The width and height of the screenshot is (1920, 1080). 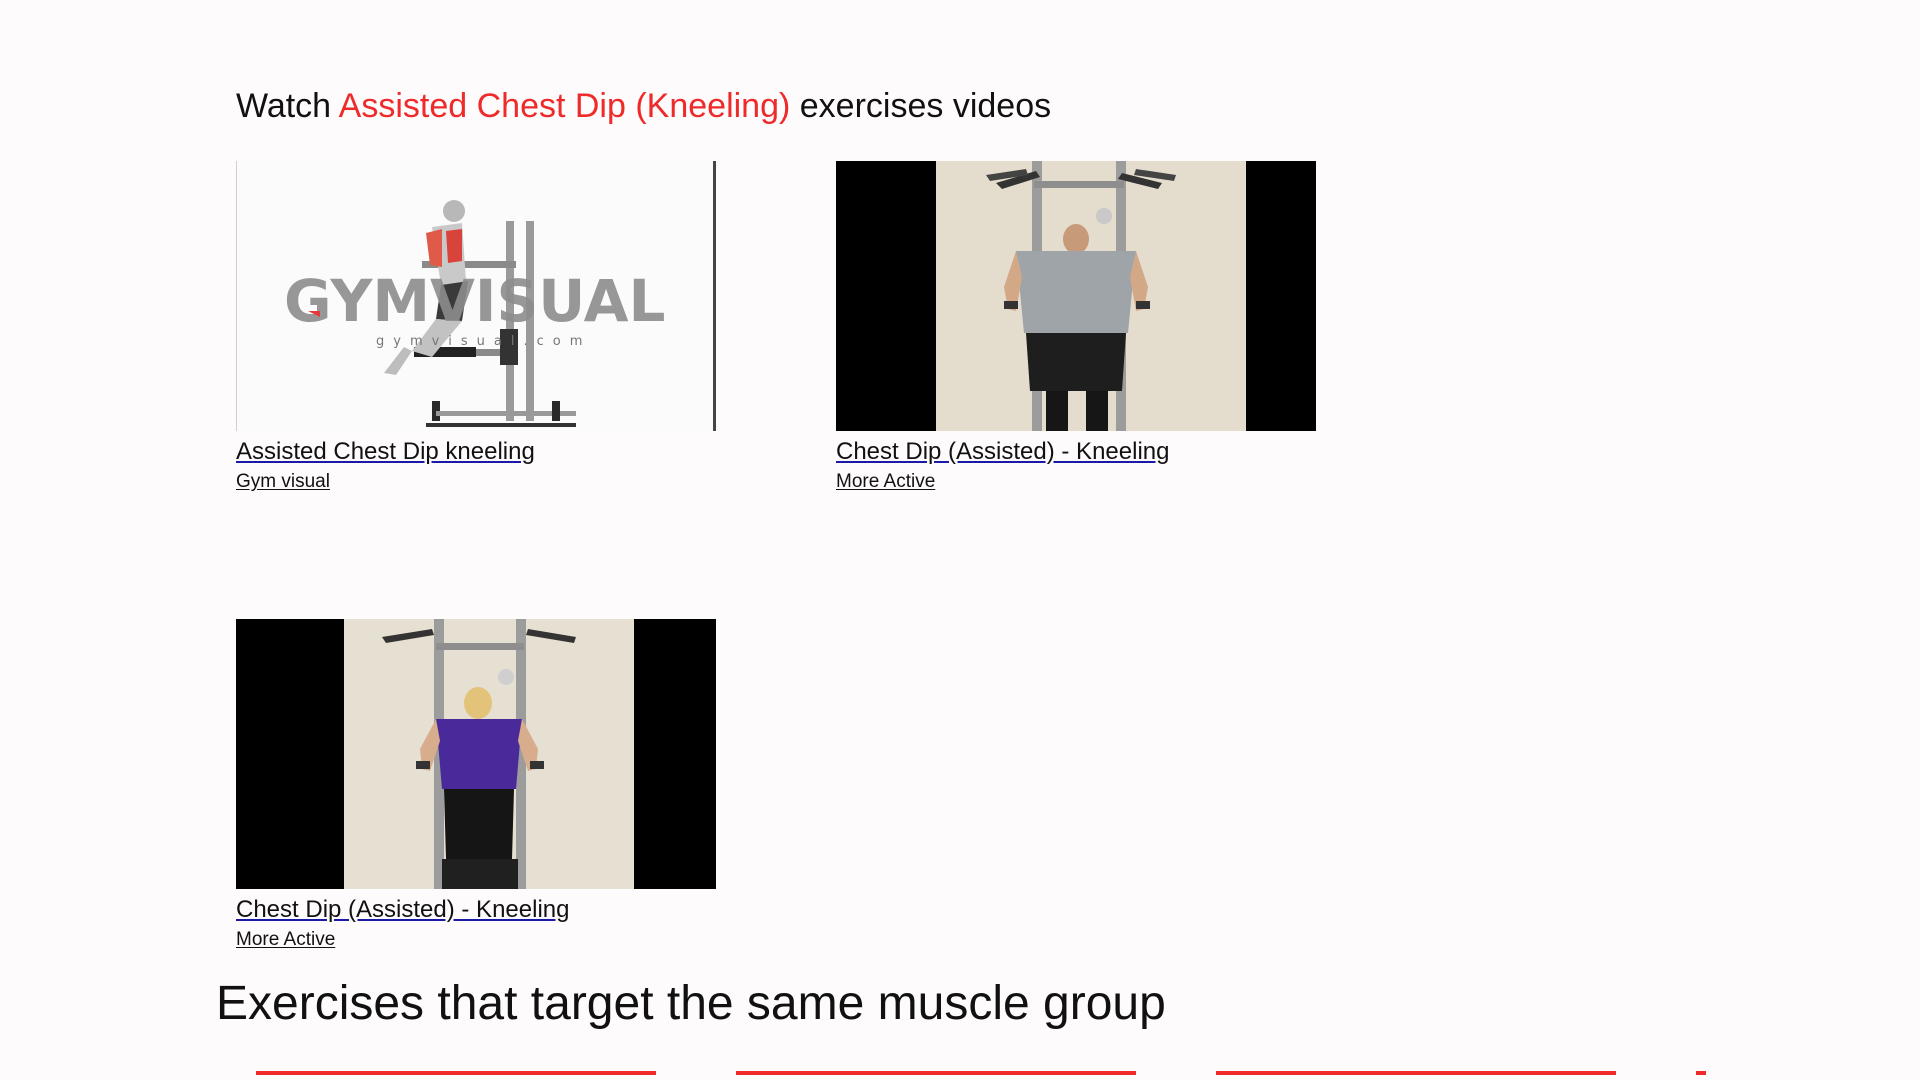 I want to click on video-thumbnail: GYMVISUAL gymvisual.com, so click(x=476, y=296).